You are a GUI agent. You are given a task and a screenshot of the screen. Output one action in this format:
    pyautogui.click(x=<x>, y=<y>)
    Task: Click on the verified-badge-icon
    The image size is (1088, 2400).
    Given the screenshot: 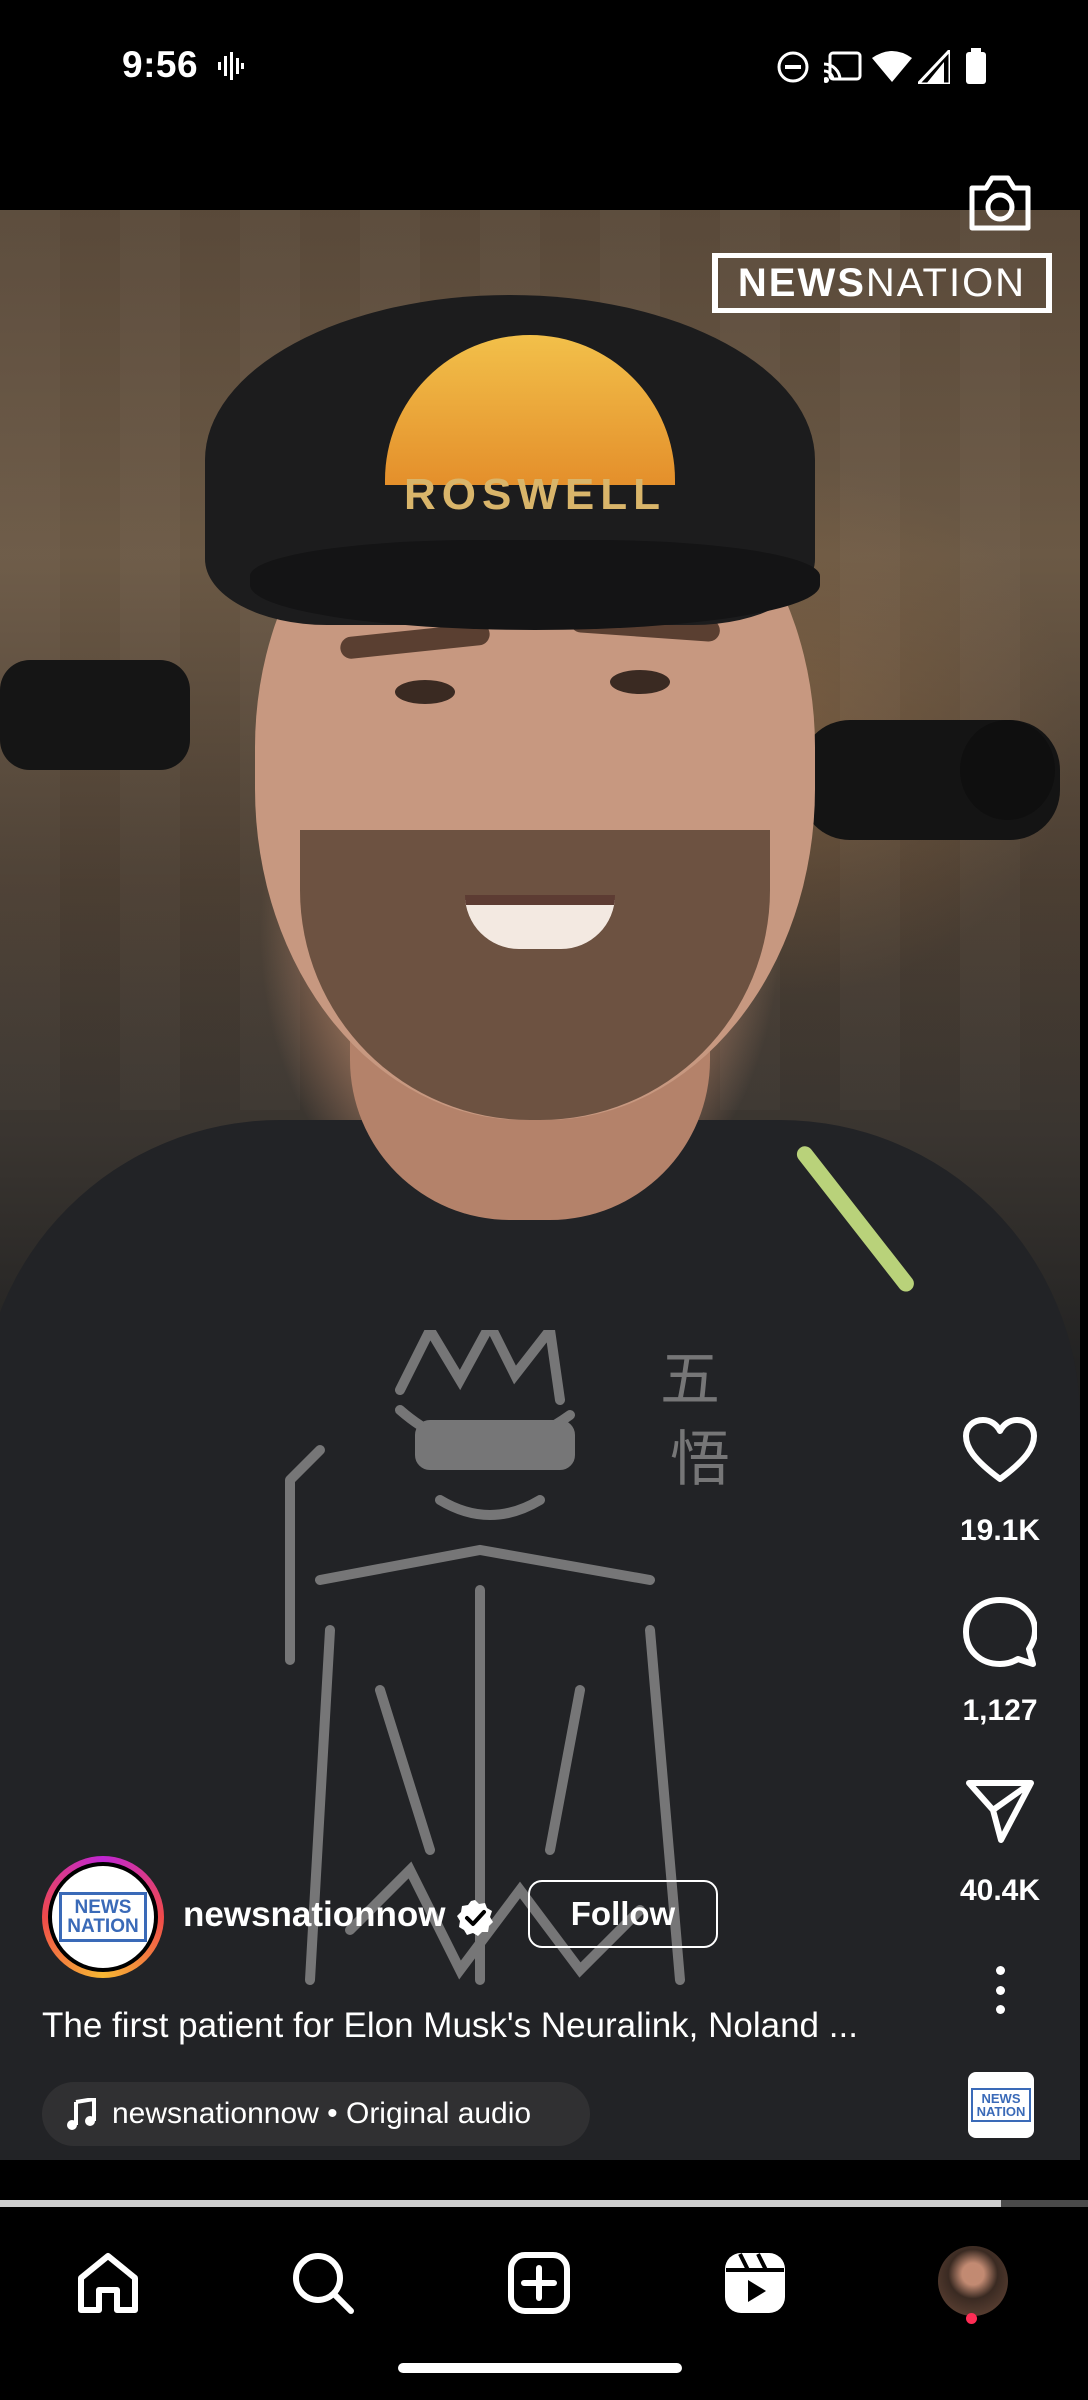 What is the action you would take?
    pyautogui.click(x=475, y=1918)
    